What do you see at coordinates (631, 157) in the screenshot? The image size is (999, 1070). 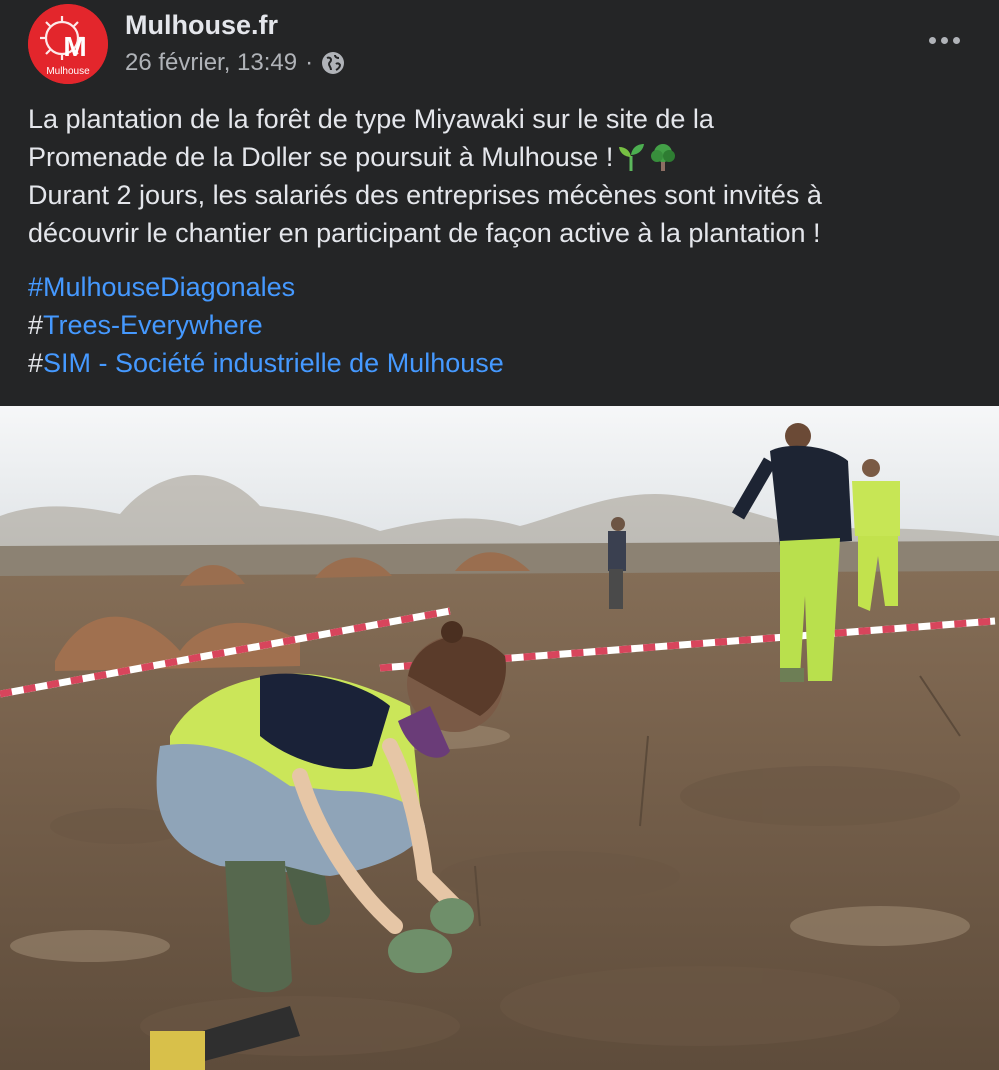 I see `seedling-icon` at bounding box center [631, 157].